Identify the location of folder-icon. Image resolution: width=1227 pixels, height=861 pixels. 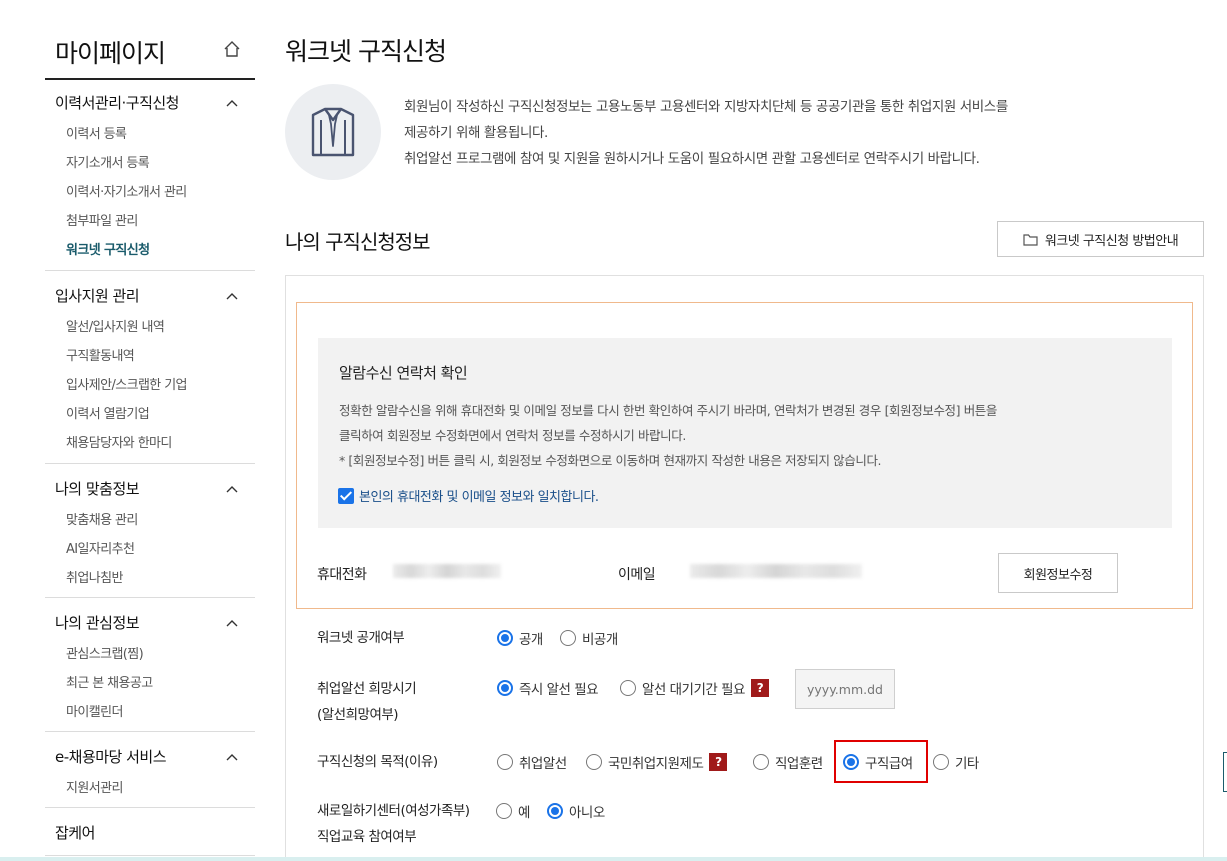
(1030, 239).